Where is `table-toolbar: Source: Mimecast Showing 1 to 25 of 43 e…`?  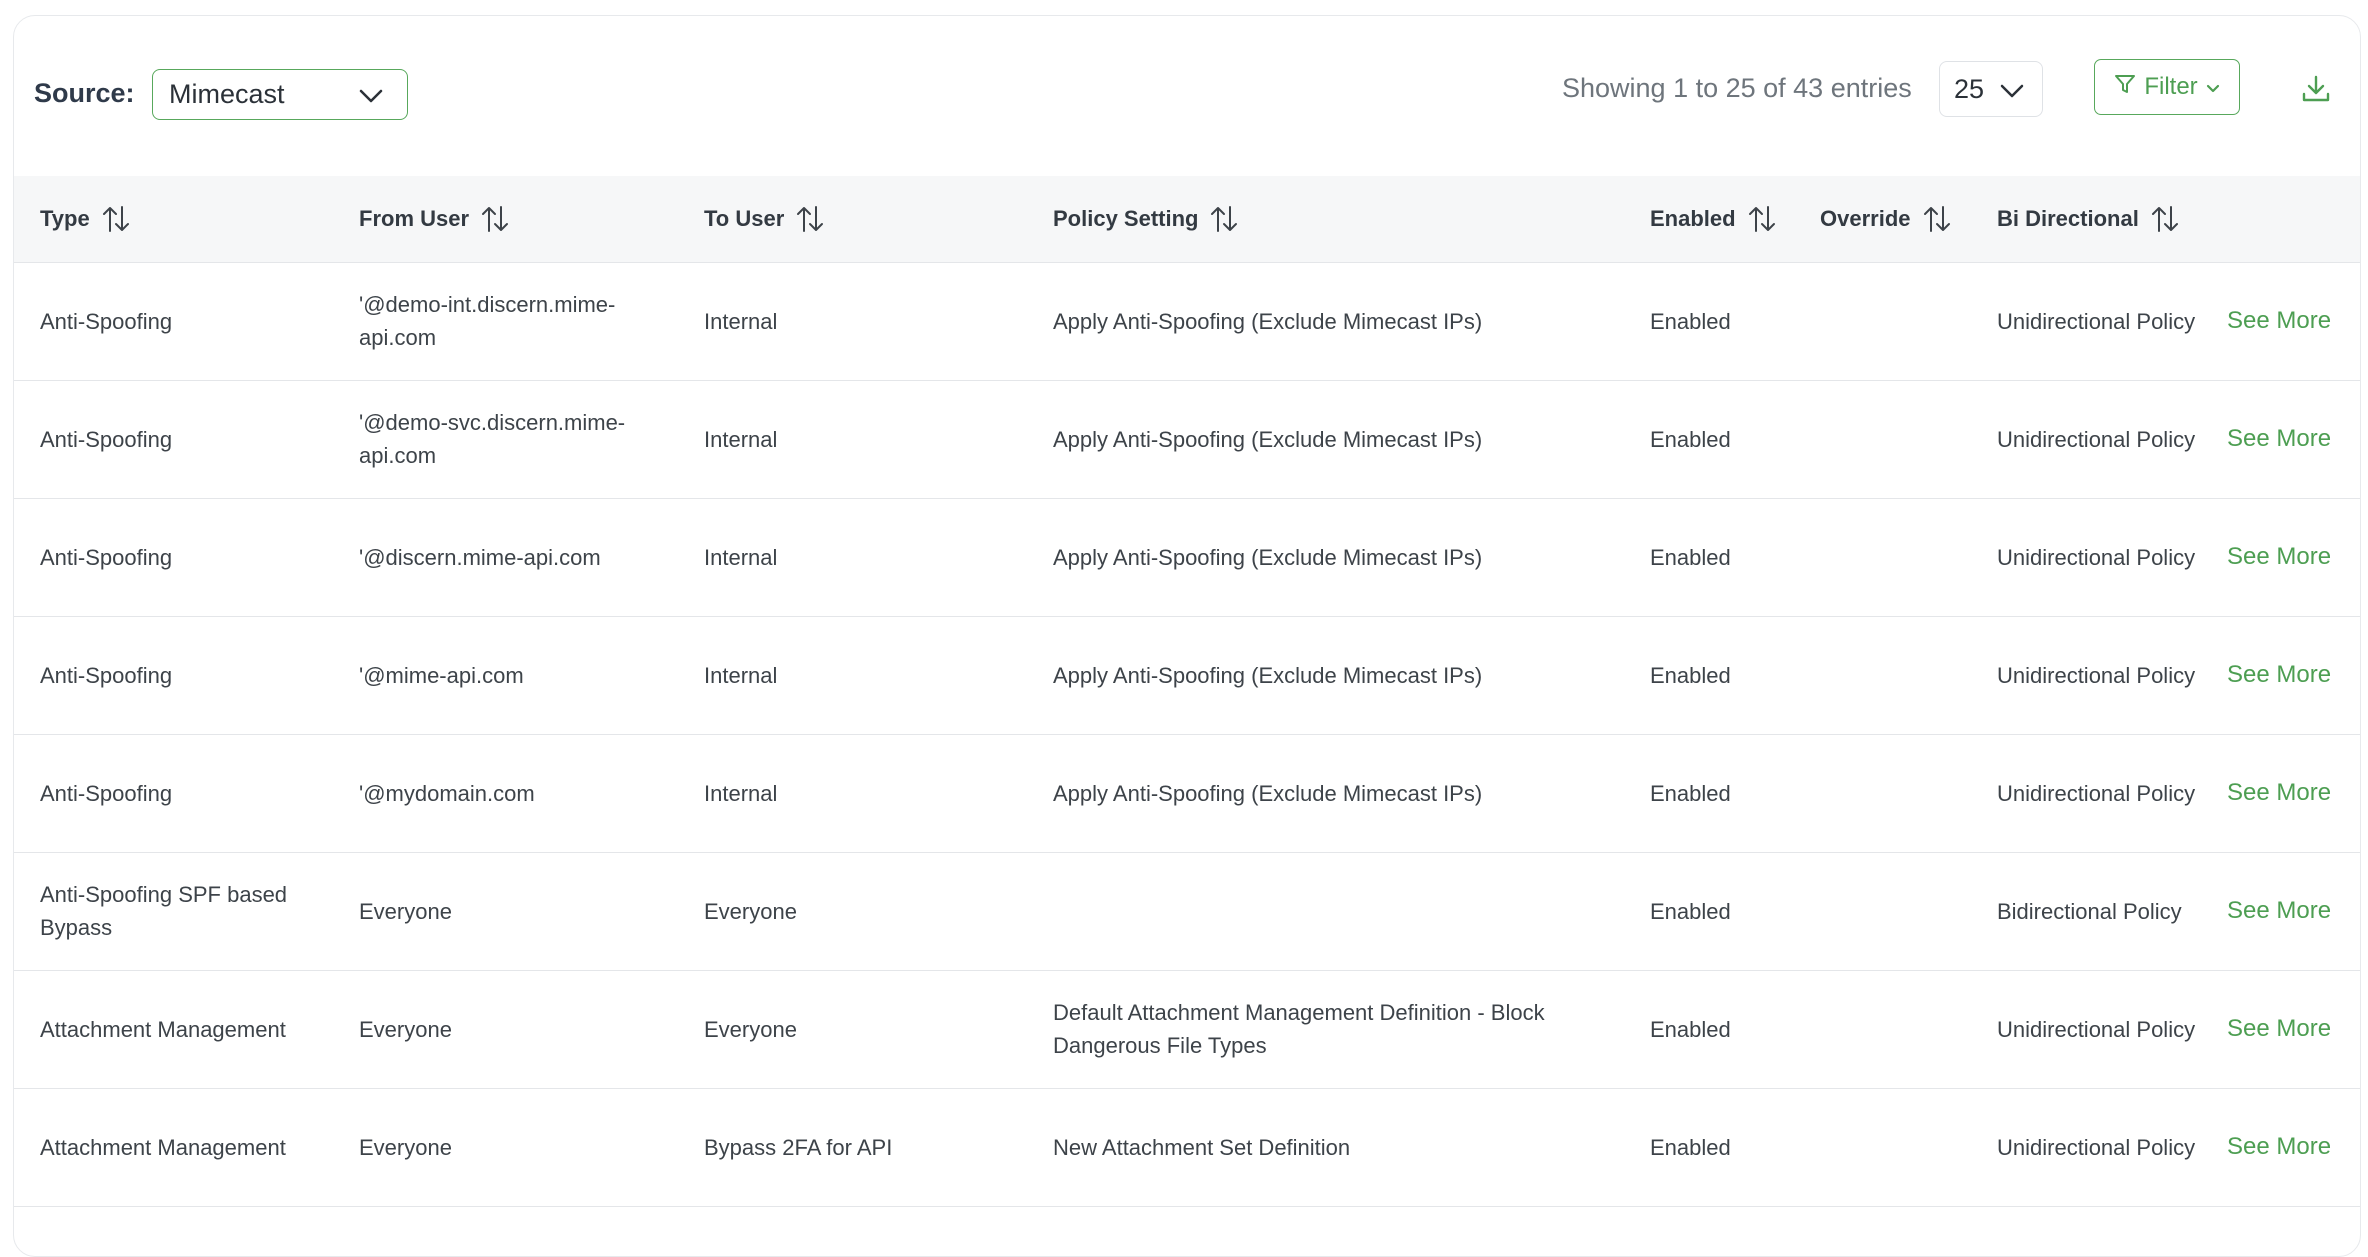 table-toolbar: Source: Mimecast Showing 1 to 25 of 43 e… is located at coordinates (1187, 96).